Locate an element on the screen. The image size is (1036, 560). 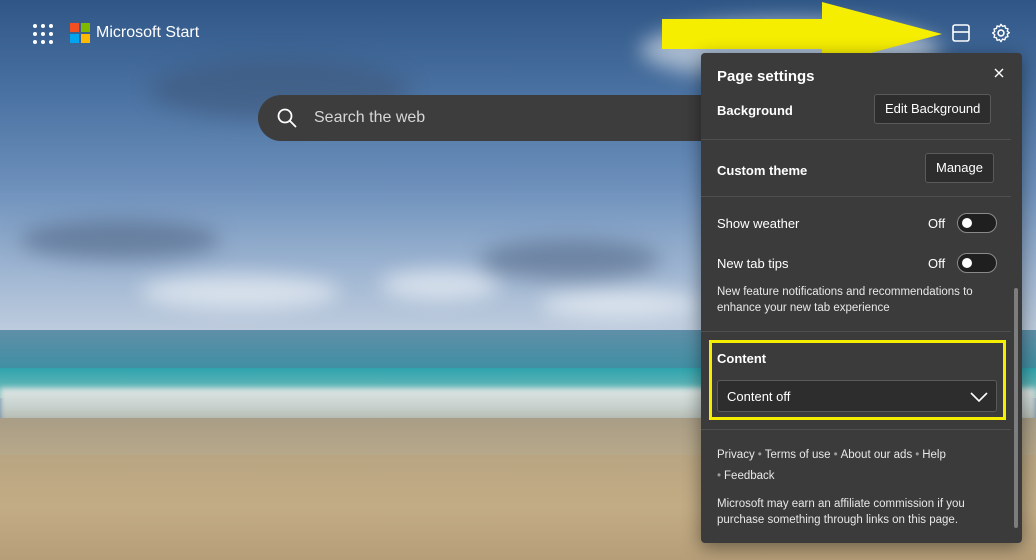
new-tab-tips-state: Off is located at coordinates (937, 263).